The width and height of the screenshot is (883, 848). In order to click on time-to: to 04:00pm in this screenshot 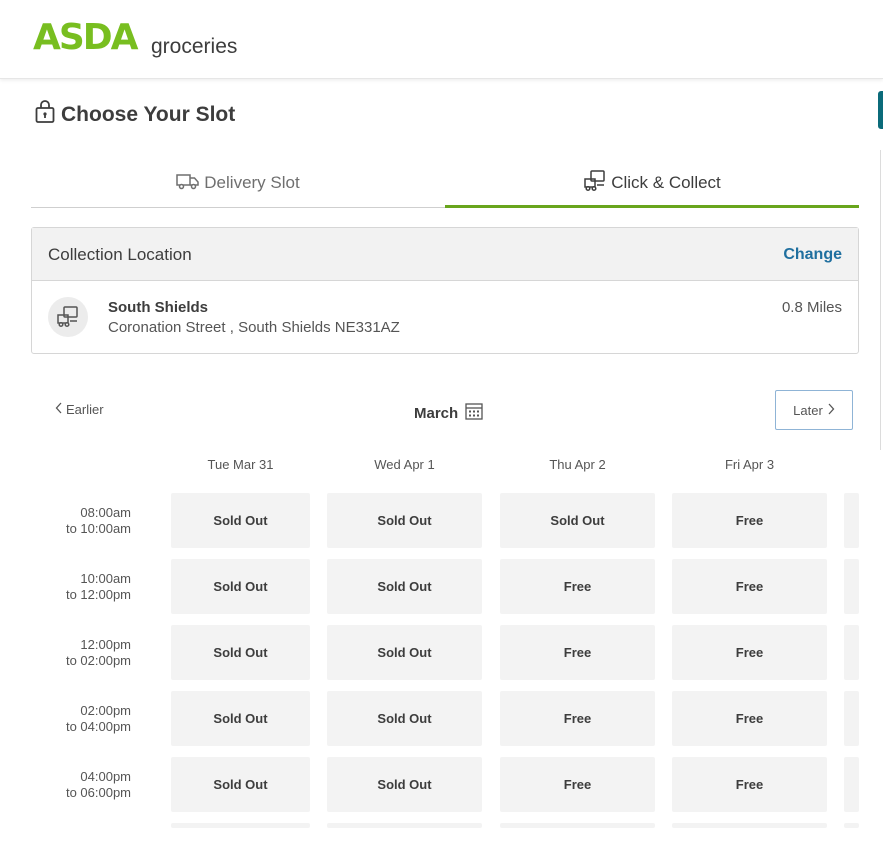, I will do `click(98, 726)`.